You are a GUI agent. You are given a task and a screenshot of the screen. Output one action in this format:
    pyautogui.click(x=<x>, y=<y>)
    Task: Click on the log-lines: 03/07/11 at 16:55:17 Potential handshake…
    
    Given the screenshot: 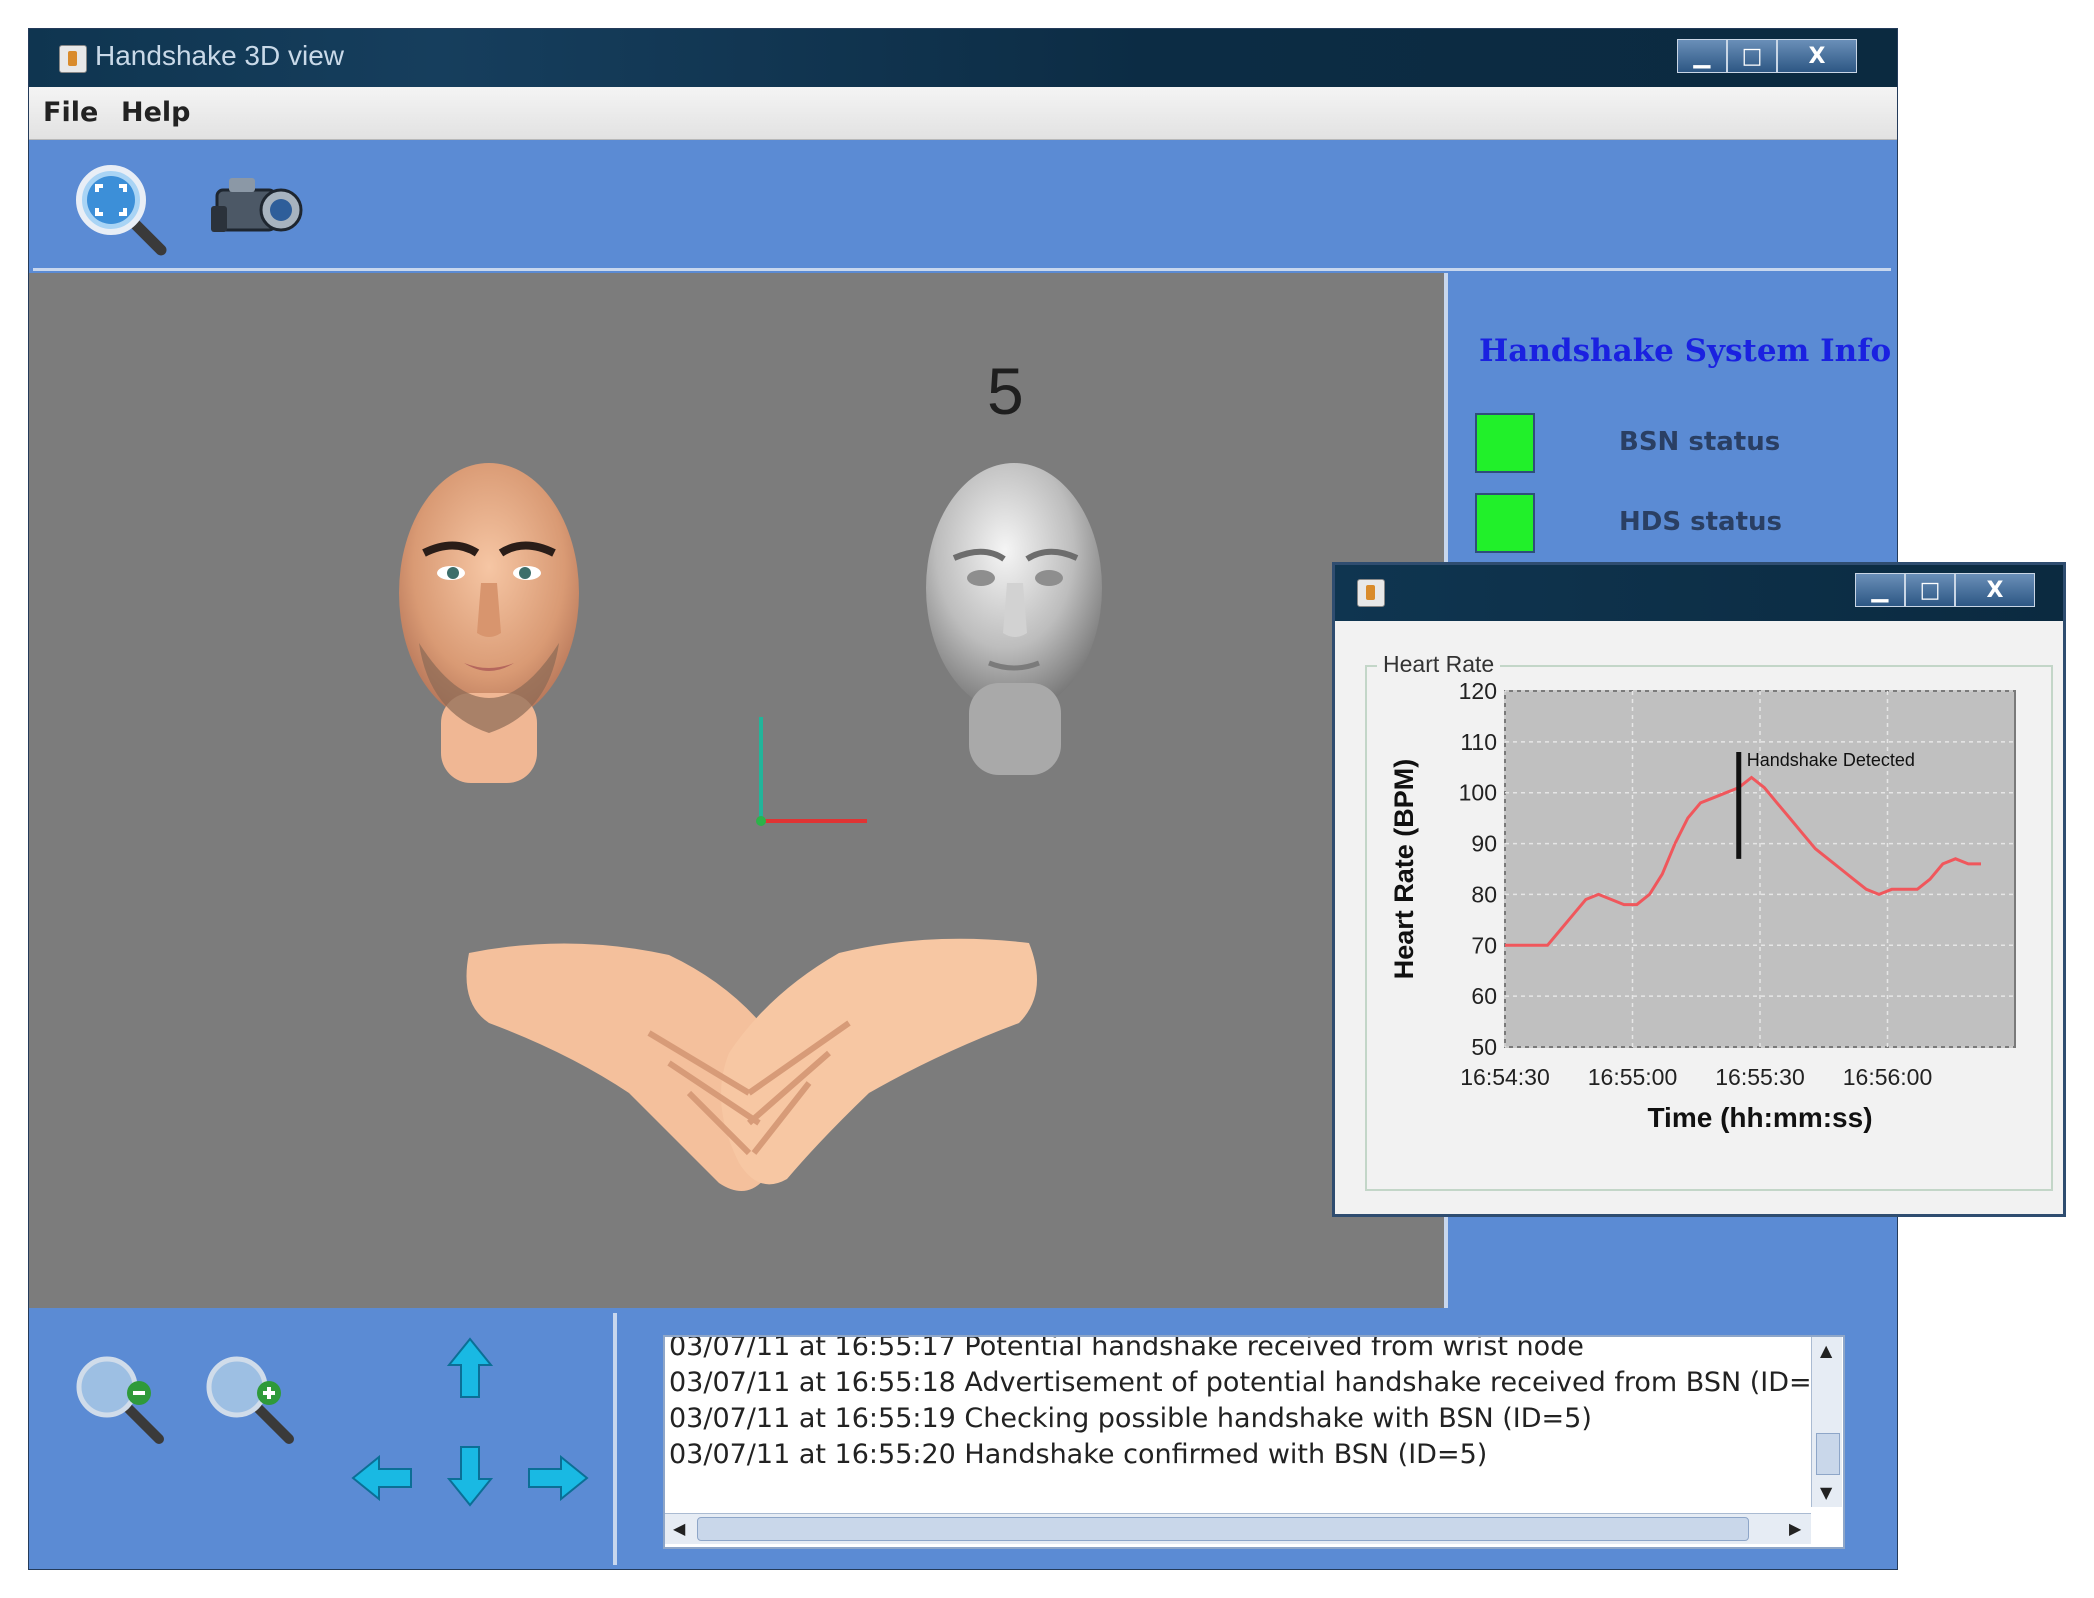 What is the action you would take?
    pyautogui.click(x=1240, y=1404)
    